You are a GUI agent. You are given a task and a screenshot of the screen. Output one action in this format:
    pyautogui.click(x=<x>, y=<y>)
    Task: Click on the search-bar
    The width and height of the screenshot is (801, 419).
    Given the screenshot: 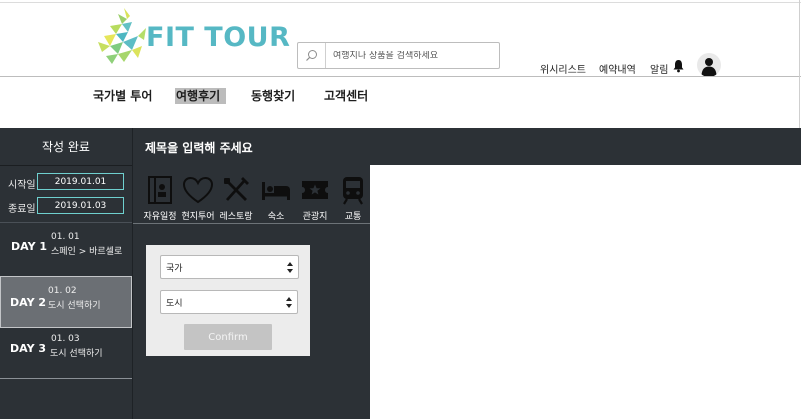 What is the action you would take?
    pyautogui.click(x=398, y=55)
    